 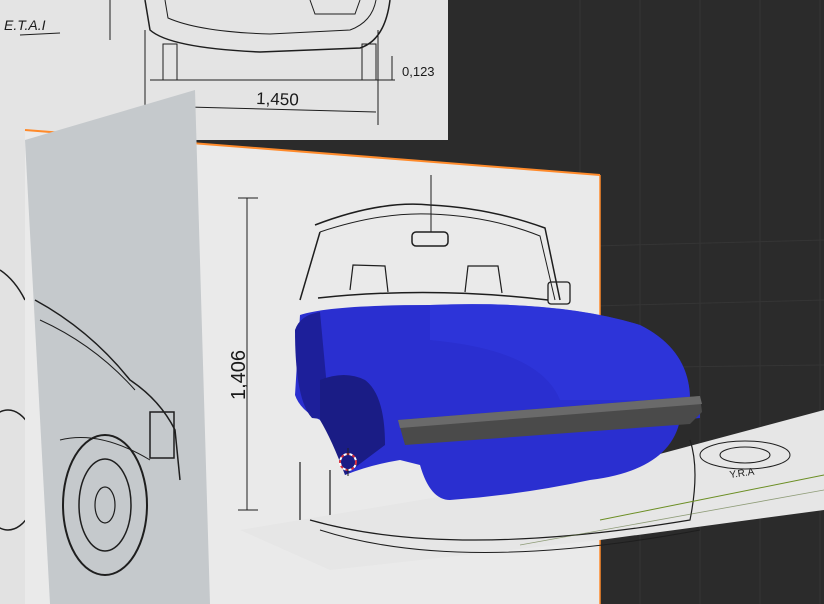 What do you see at coordinates (418, 71) in the screenshot?
I see `ground-clearance-label: 0,123` at bounding box center [418, 71].